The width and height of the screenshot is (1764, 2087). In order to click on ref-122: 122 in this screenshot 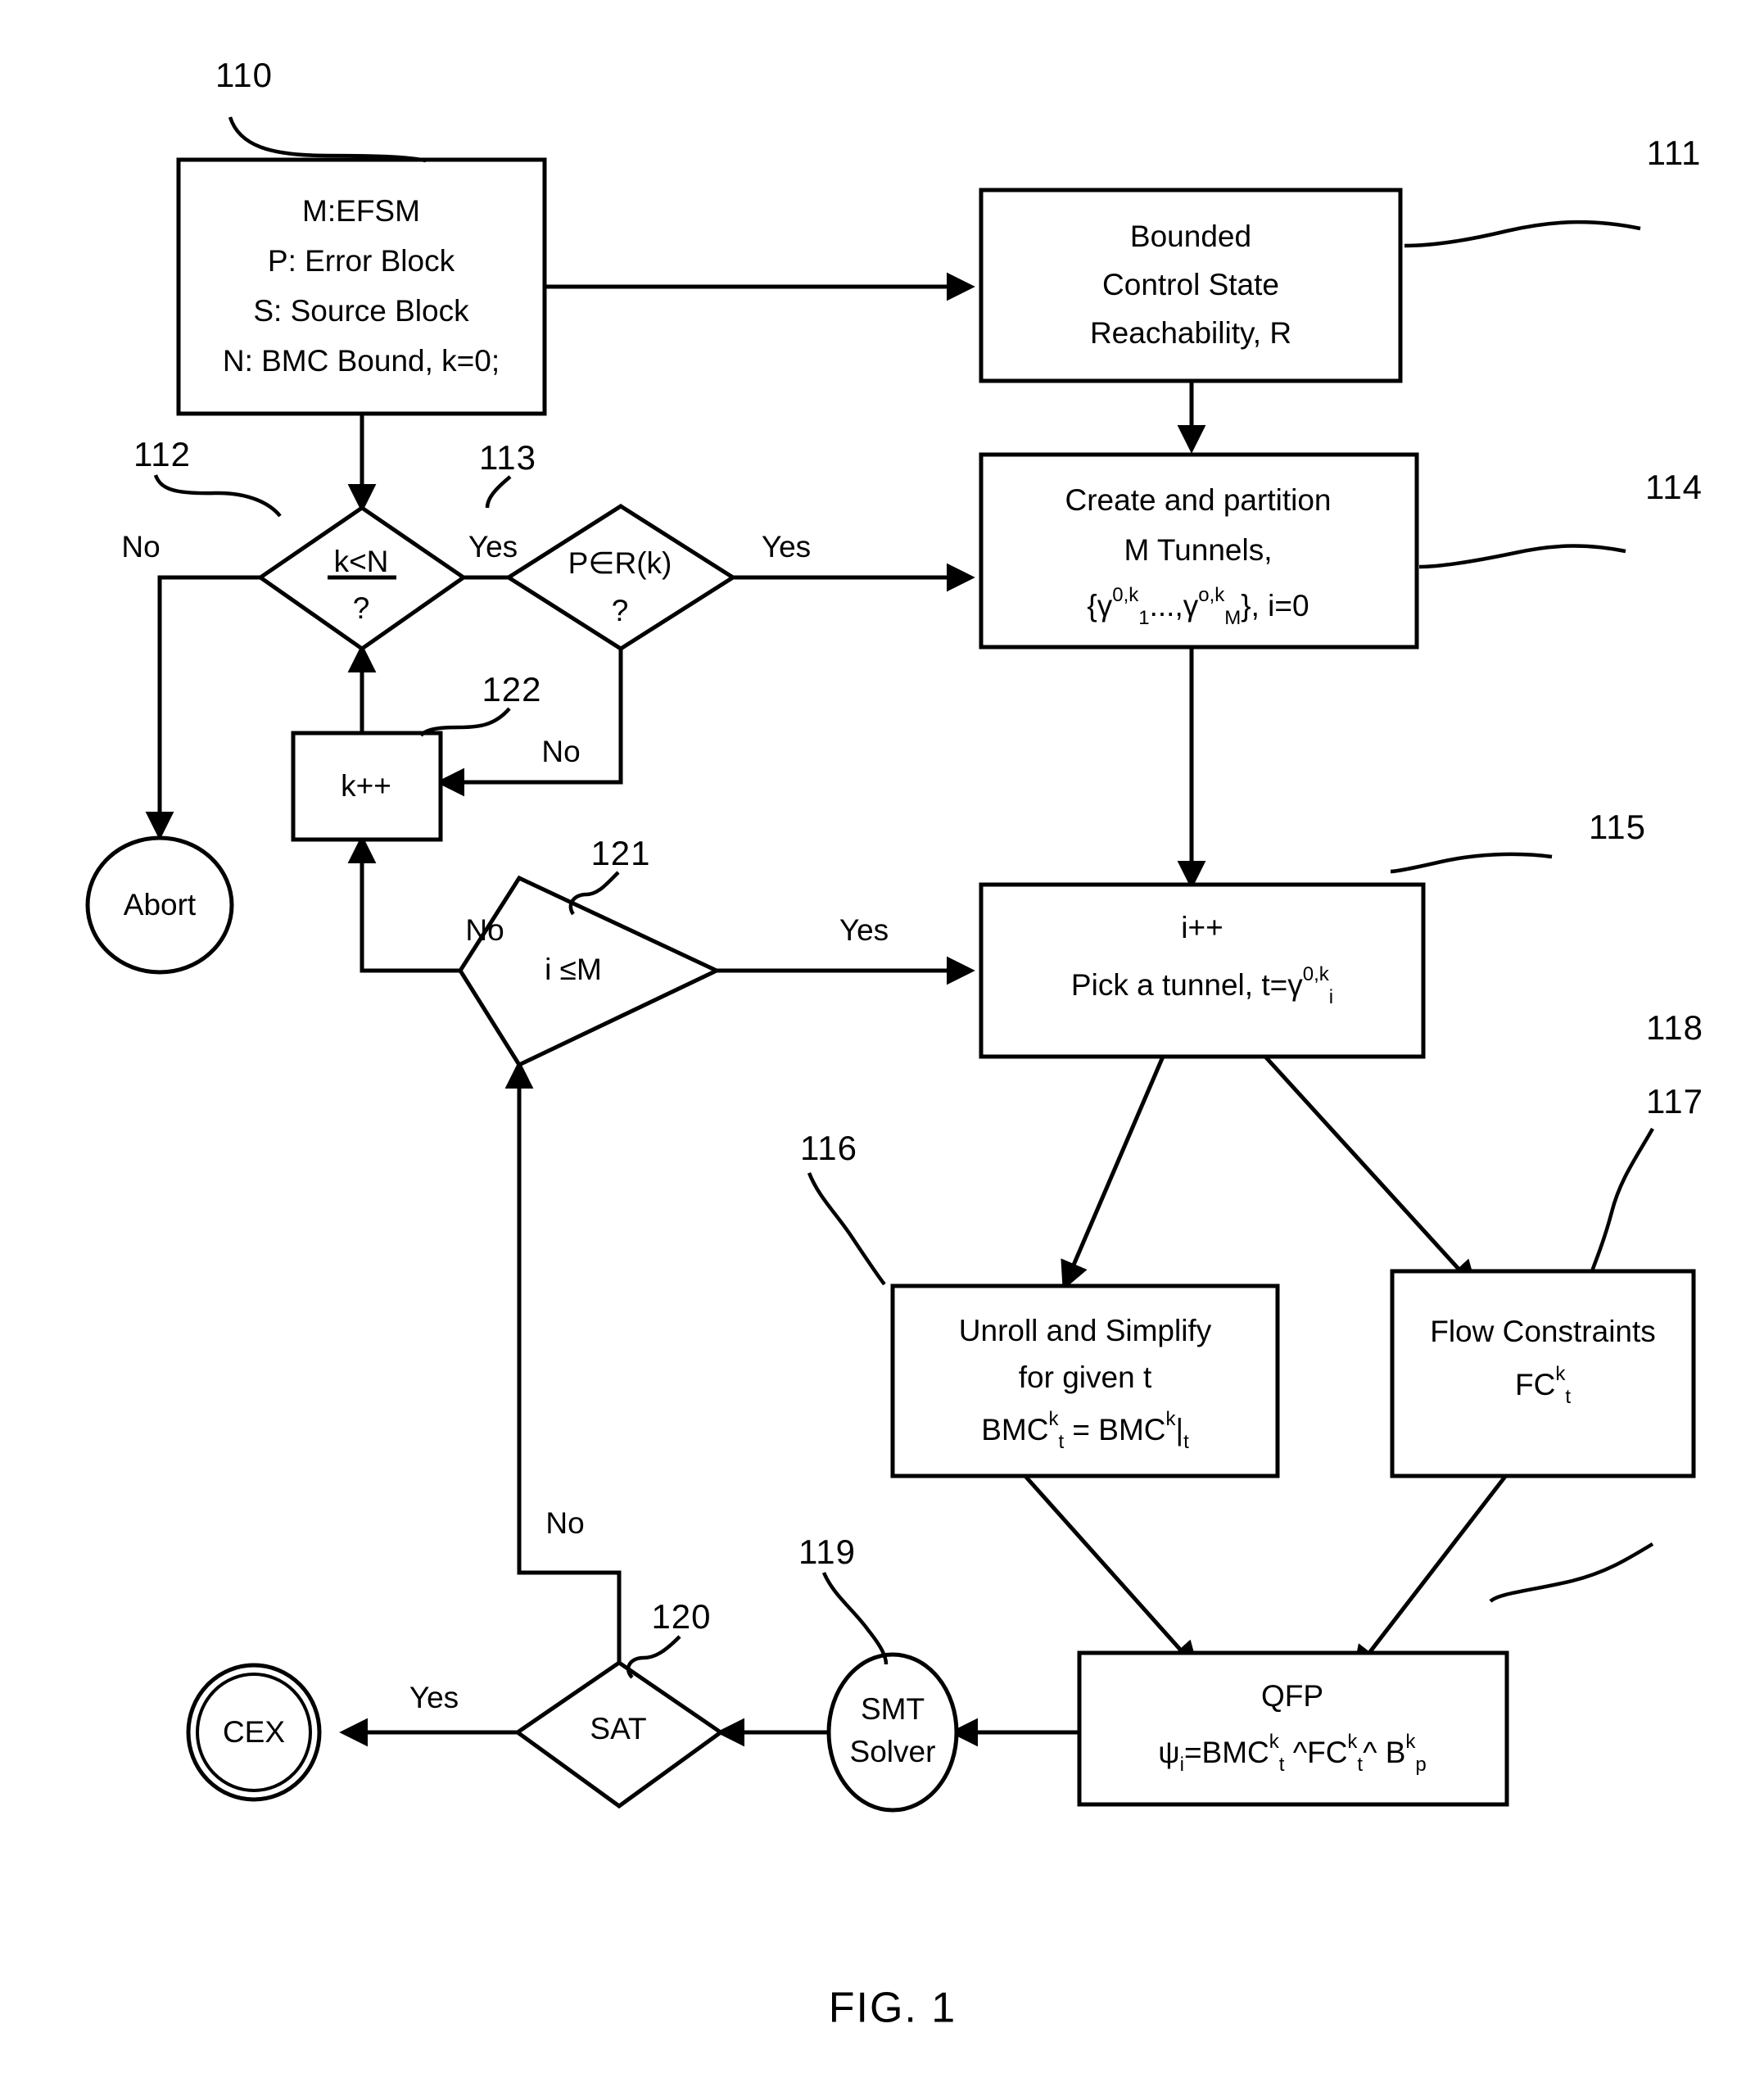, I will do `click(480, 703)`.